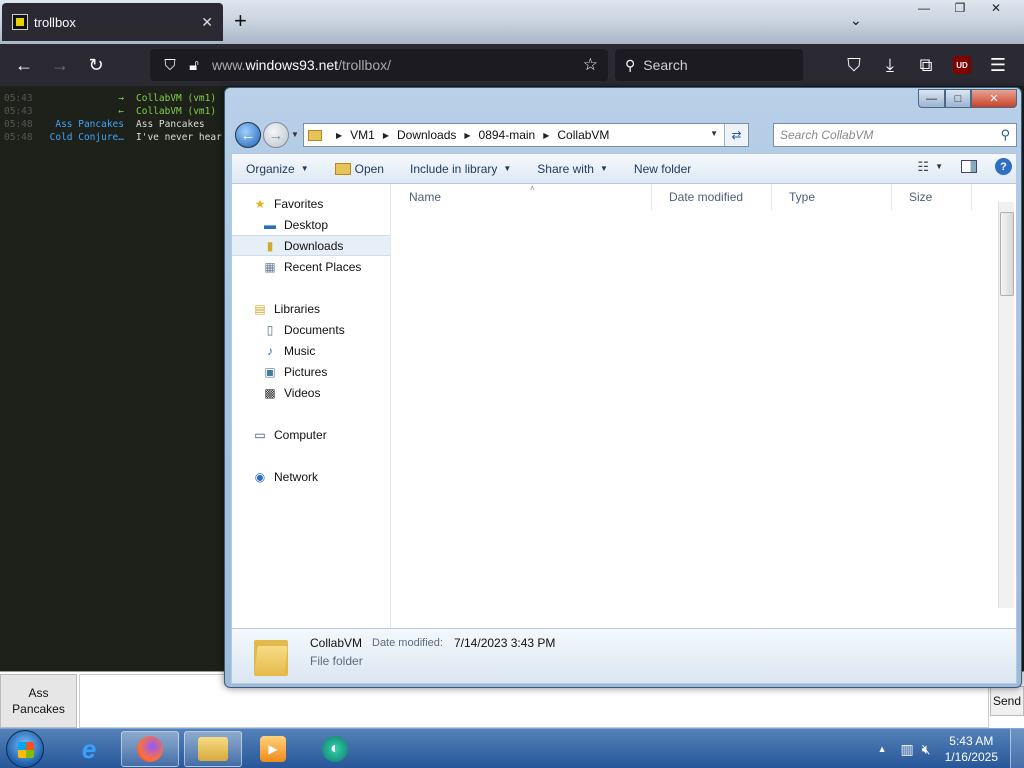 This screenshot has height=768, width=1024. Describe the element at coordinates (1005, 135) in the screenshot. I see `search-icon: ⚲` at that location.